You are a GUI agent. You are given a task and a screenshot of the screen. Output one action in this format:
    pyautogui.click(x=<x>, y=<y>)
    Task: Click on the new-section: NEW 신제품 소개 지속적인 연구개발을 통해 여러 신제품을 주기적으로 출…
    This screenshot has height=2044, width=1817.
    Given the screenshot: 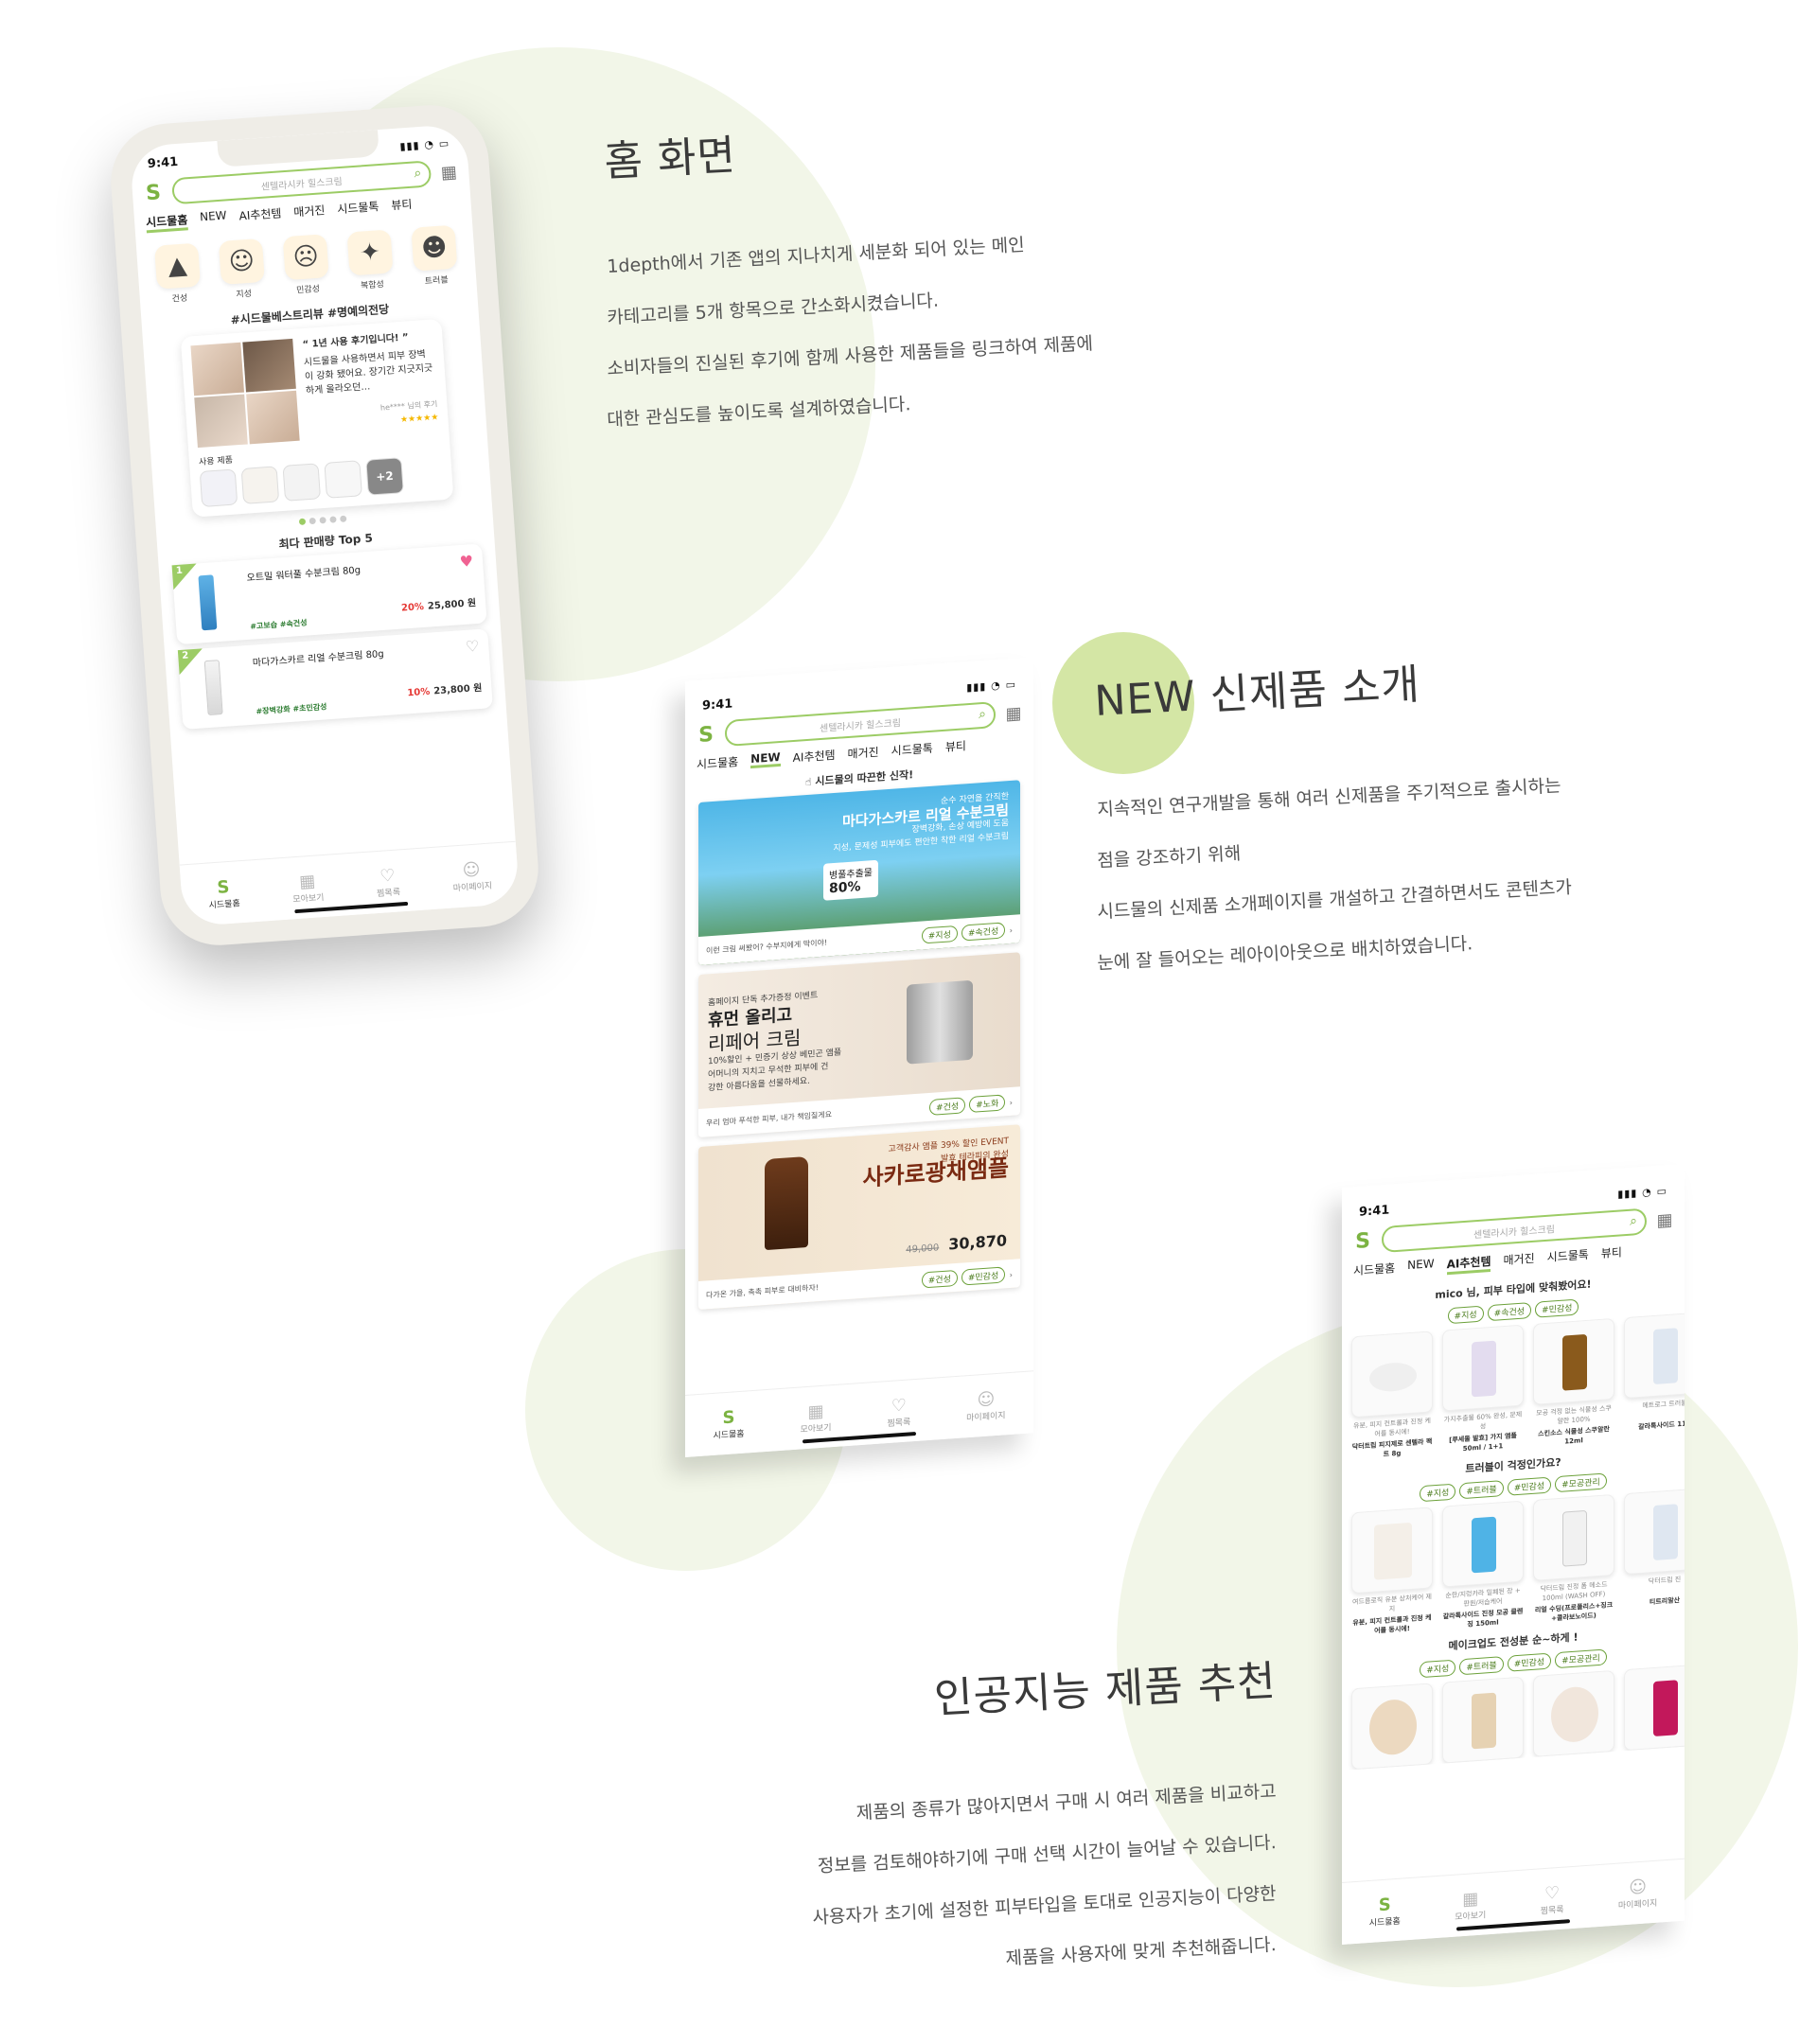 What is the action you would take?
    pyautogui.click(x=1332, y=825)
    